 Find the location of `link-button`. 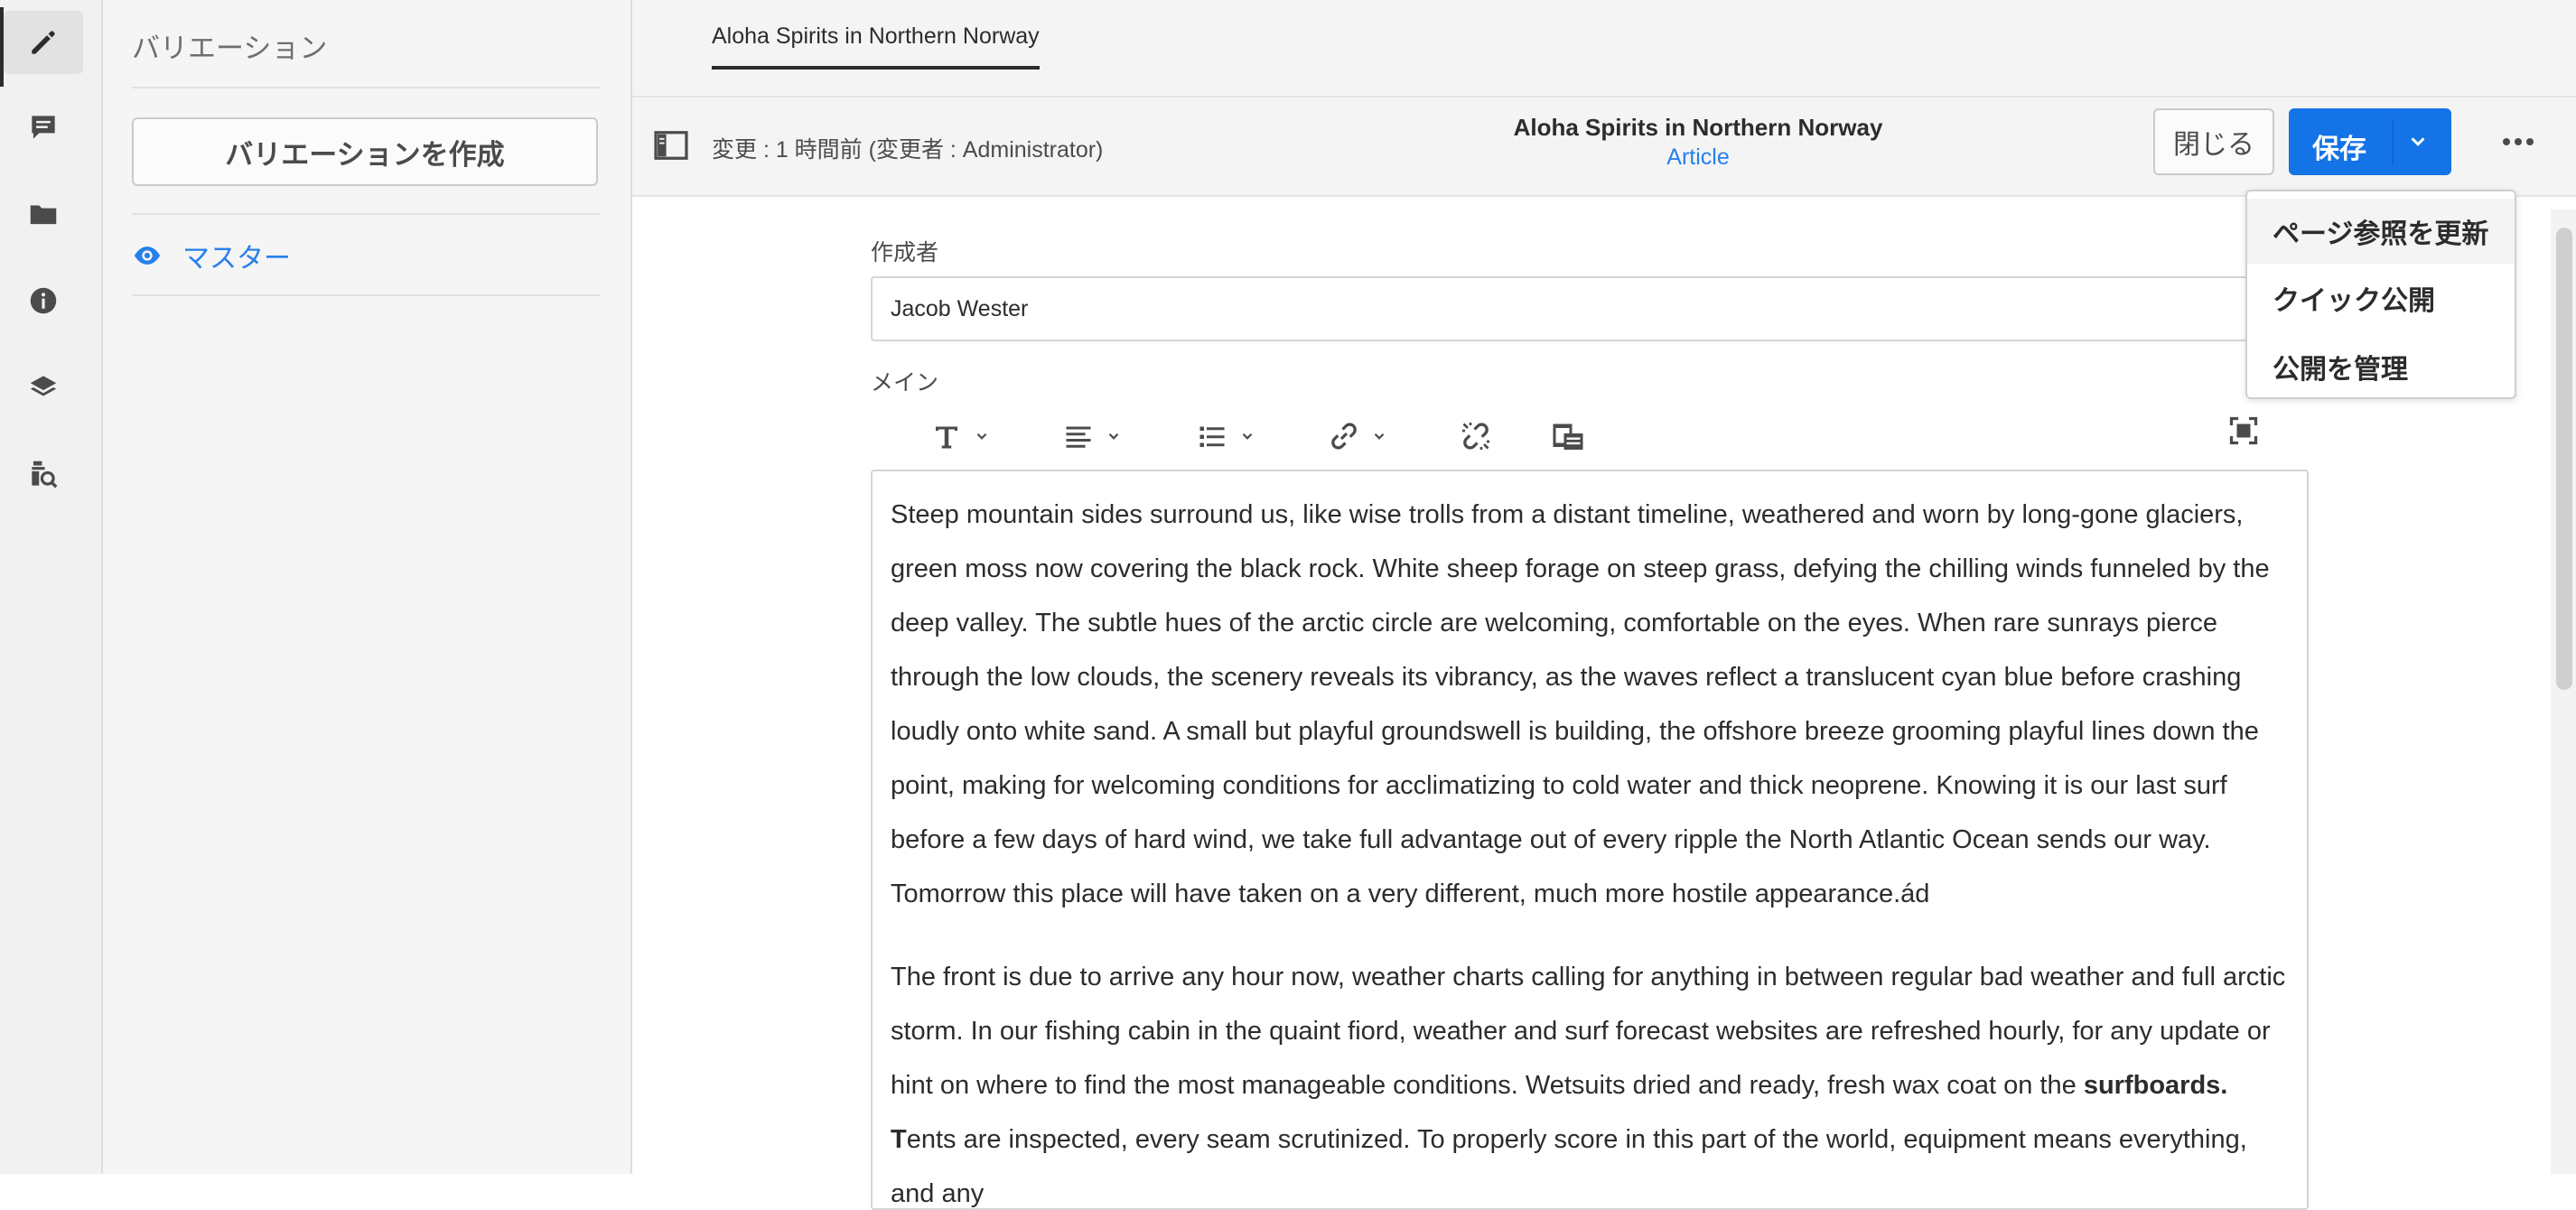

link-button is located at coordinates (1357, 436).